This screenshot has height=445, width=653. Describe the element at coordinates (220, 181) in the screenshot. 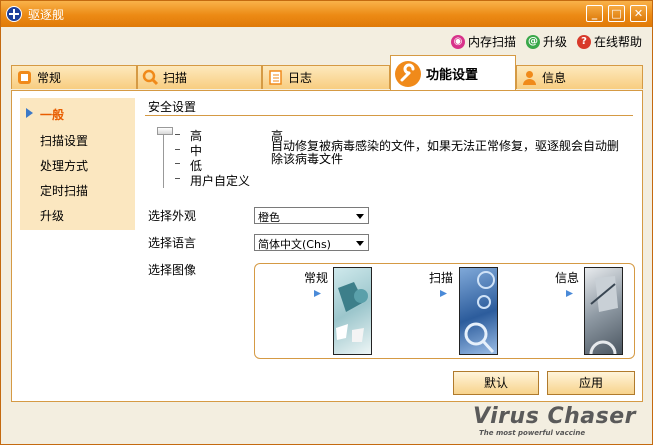

I see `level-custom: 用户自定义` at that location.